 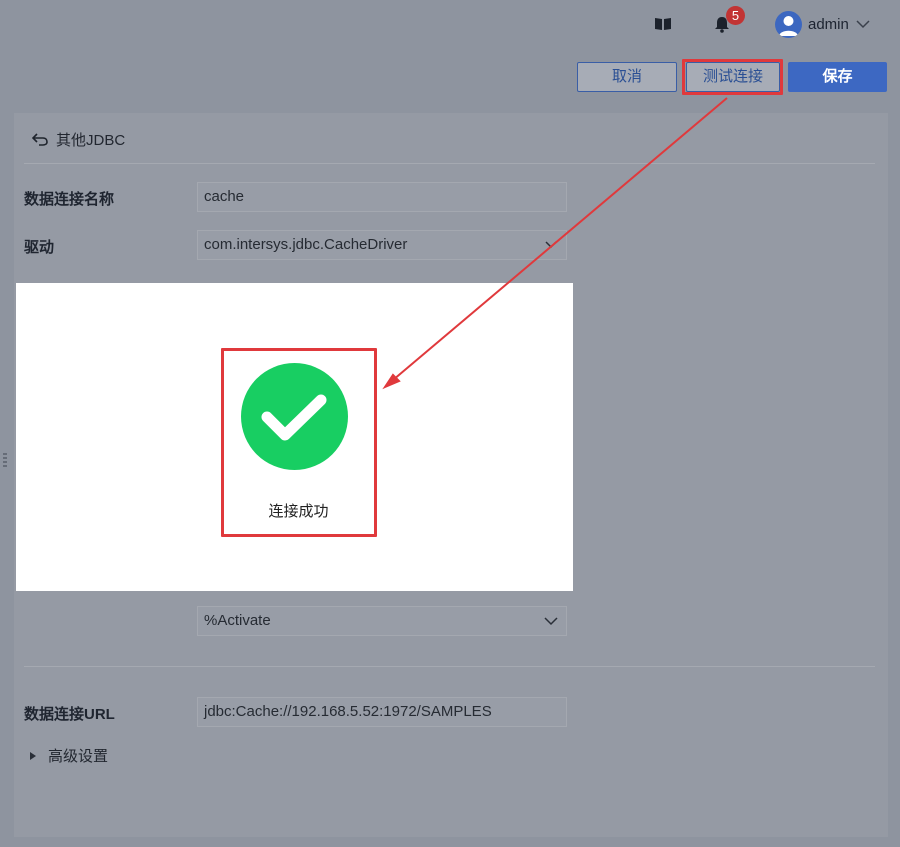 I want to click on success-highlight, so click(x=299, y=442).